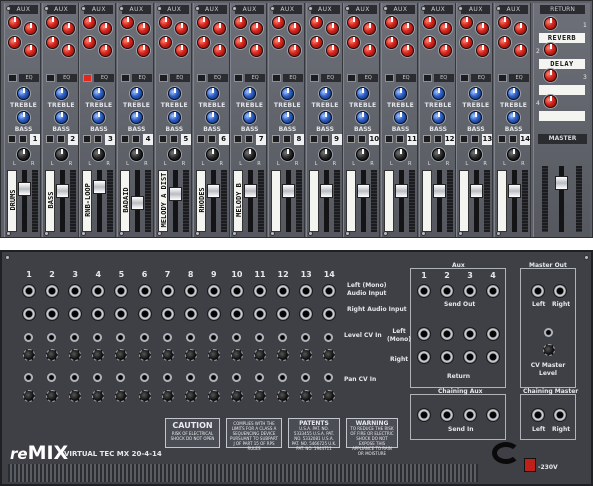 The image size is (593, 486). What do you see at coordinates (200, 201) in the screenshot?
I see `channel-name-strip: RHODES` at bounding box center [200, 201].